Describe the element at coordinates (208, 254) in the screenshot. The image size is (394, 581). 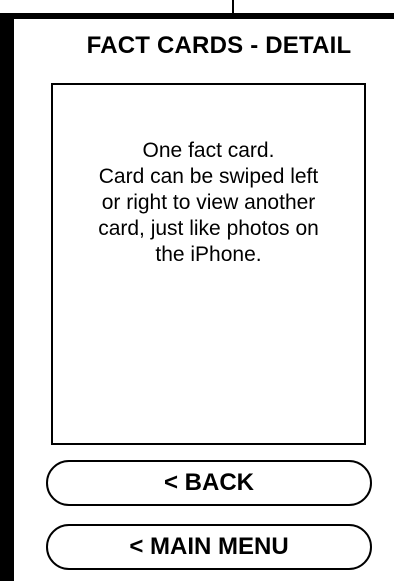
I see `fact-card-line: the iPhone.` at that location.